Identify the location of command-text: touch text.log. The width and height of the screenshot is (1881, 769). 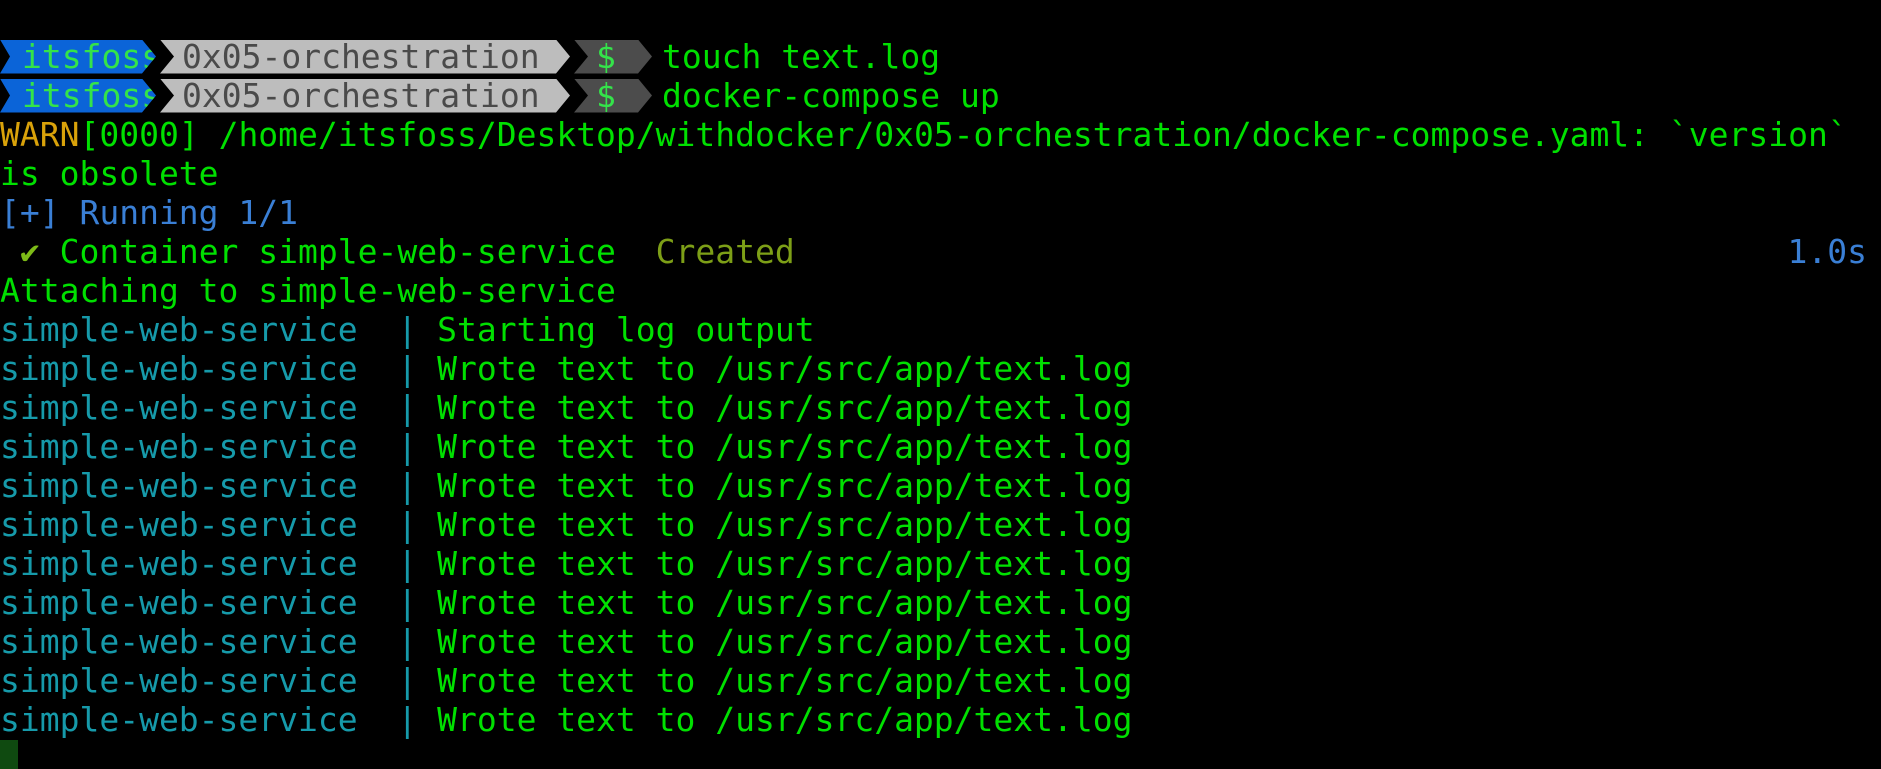
(801, 56).